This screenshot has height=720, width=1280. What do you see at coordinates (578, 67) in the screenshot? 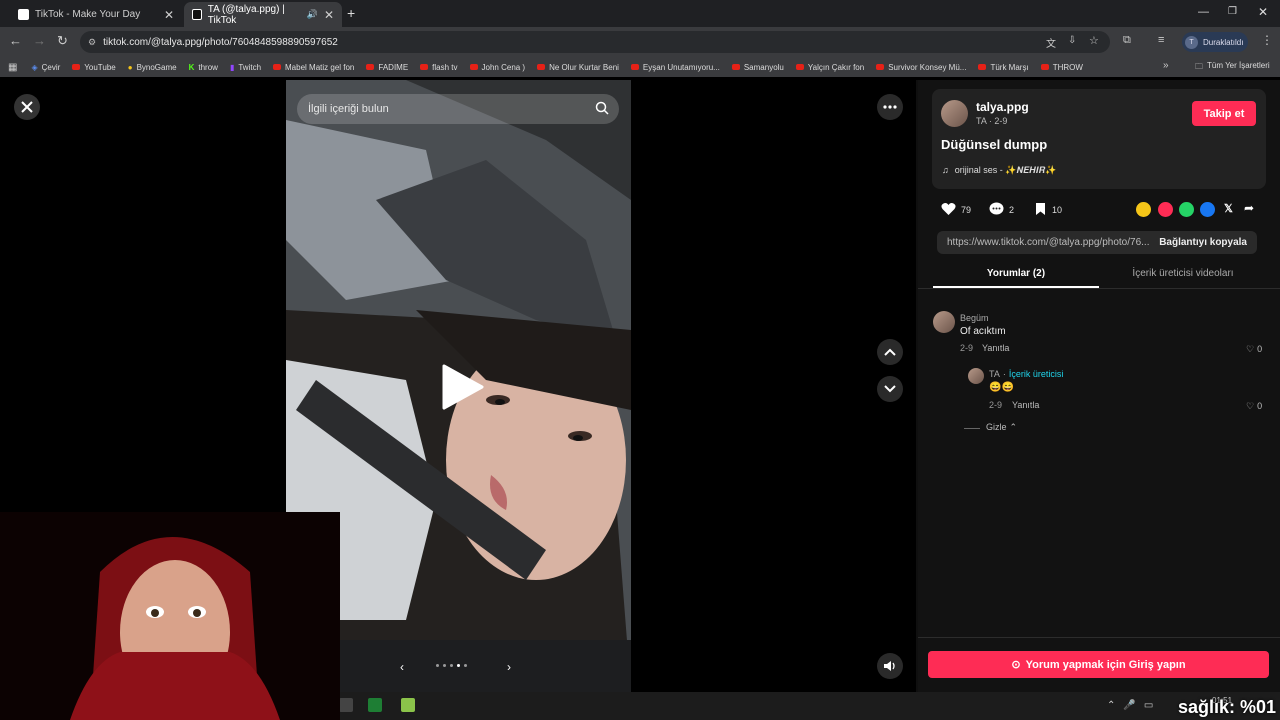
I see `bookmark-item: Ne Olur Kurtar Beni` at bounding box center [578, 67].